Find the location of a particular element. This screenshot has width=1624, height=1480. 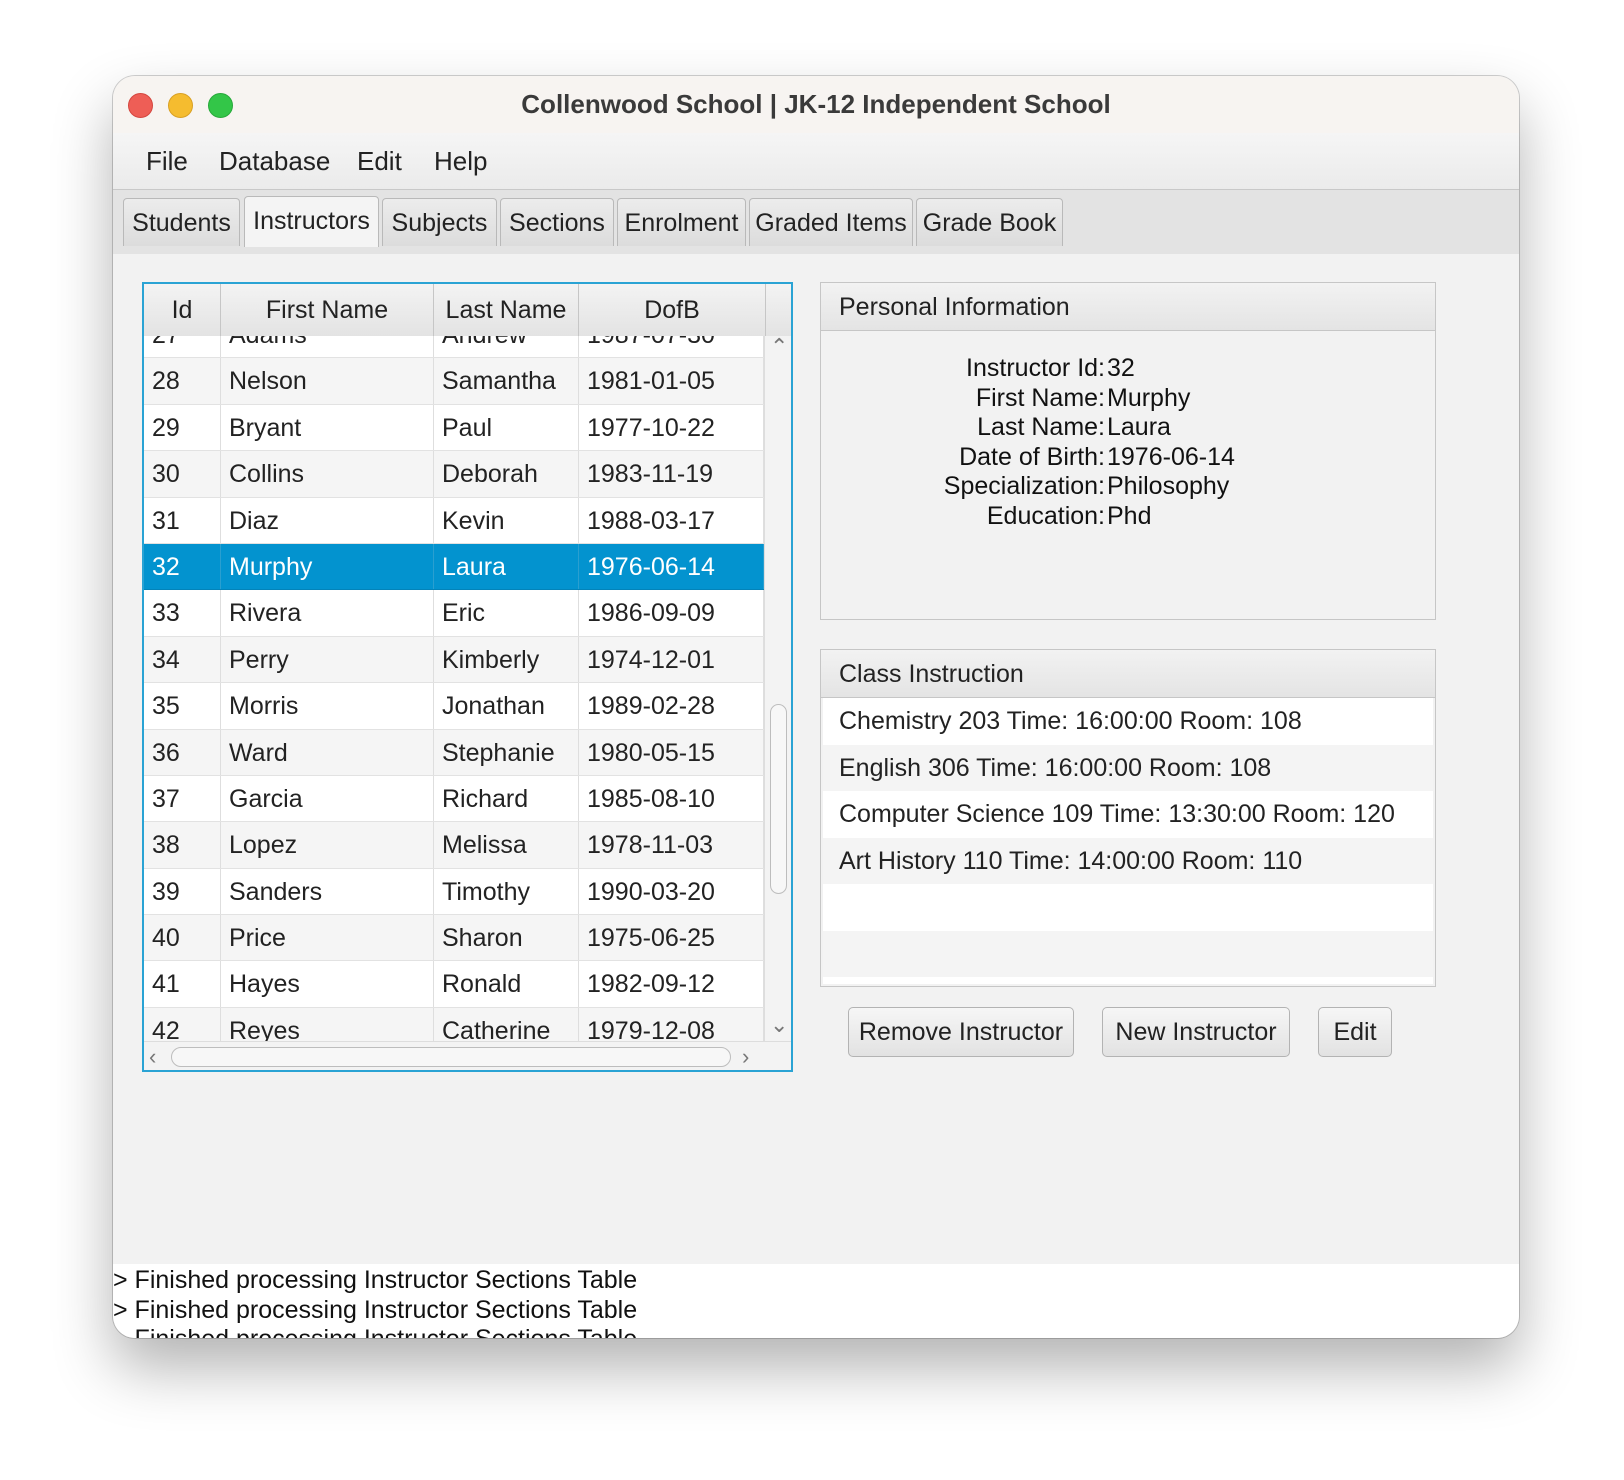

table-row: 34 Perry Kimberly 1974-12-01 is located at coordinates (454, 660).